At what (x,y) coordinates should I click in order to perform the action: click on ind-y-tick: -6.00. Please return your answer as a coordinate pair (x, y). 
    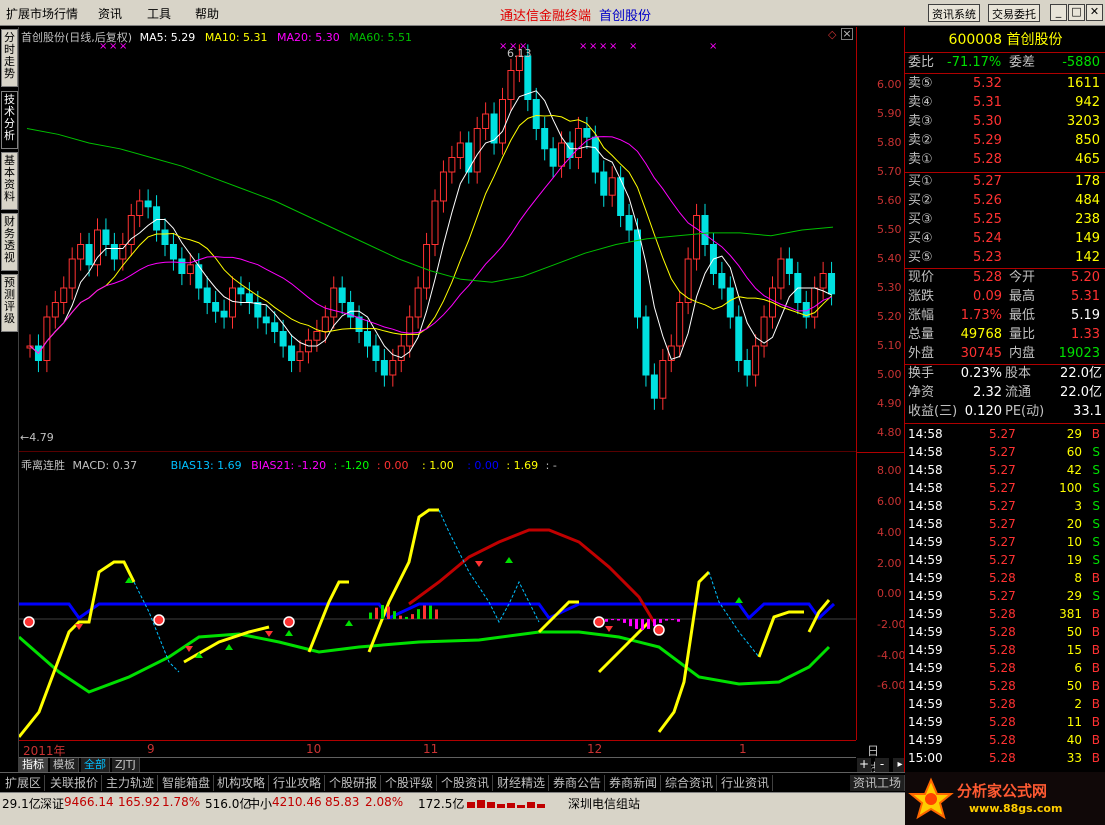
    Looking at the image, I should click on (891, 685).